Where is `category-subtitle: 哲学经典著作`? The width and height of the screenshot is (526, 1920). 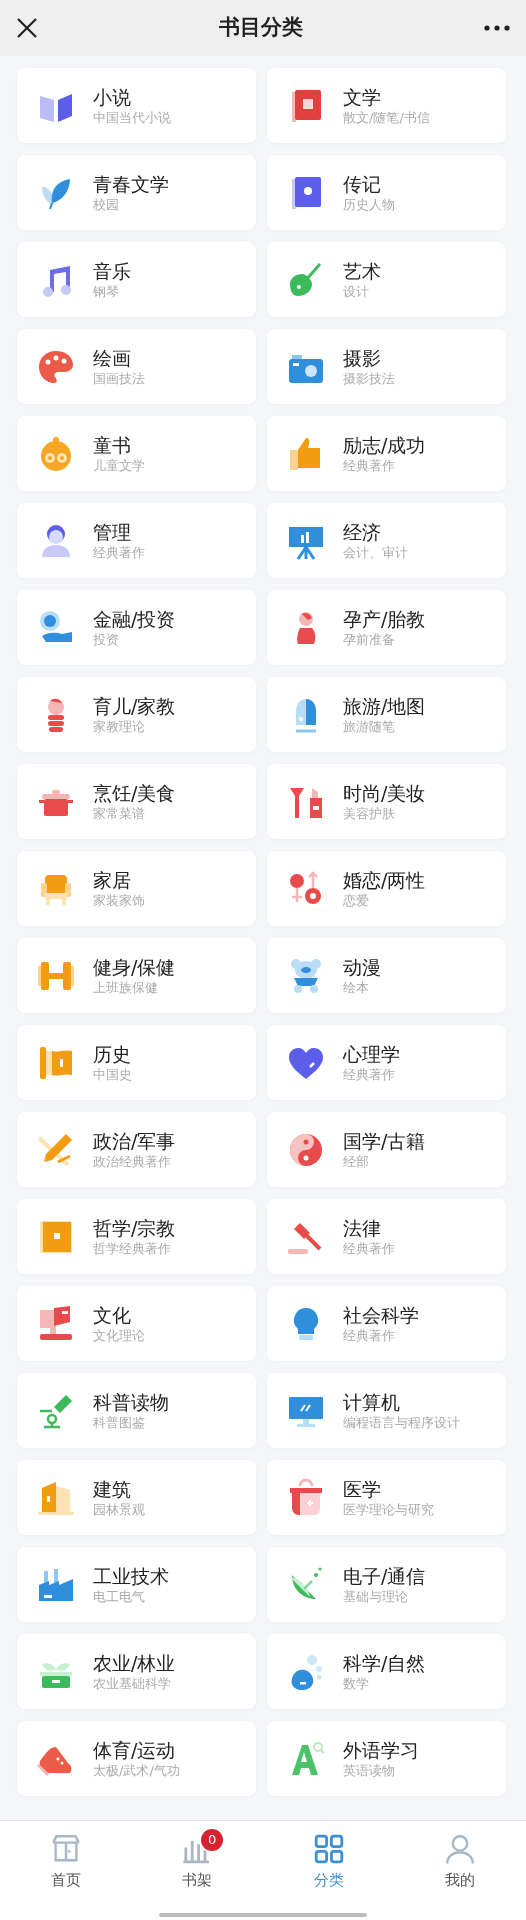 category-subtitle: 哲学经典著作 is located at coordinates (132, 1248).